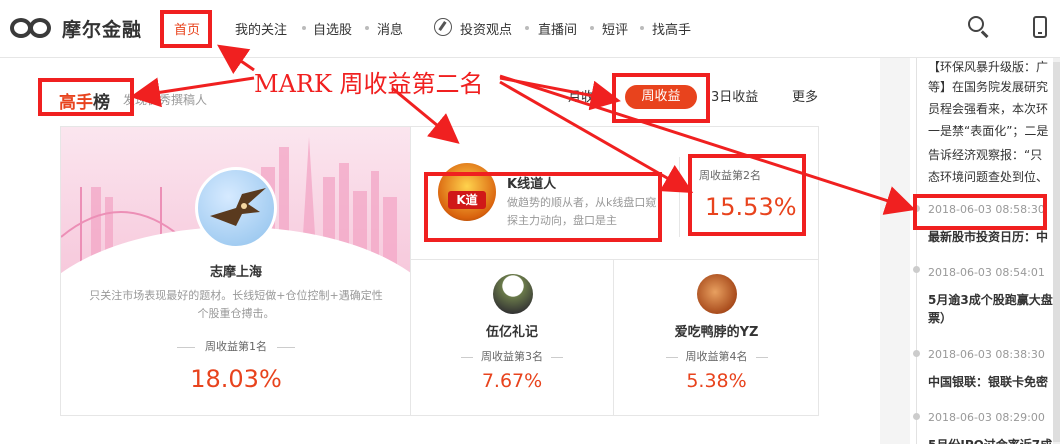 This screenshot has height=444, width=1060. Describe the element at coordinates (980, 212) in the screenshot. I see `annotation-box-feed-time` at that location.